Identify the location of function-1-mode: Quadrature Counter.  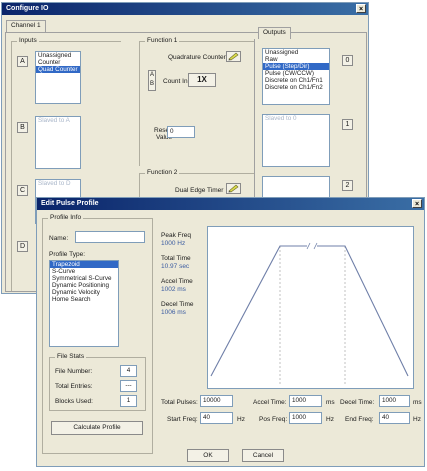
(197, 57).